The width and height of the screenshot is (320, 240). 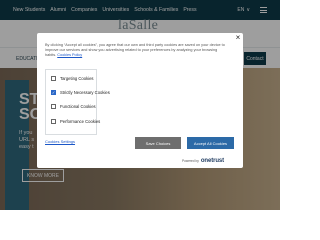 What do you see at coordinates (111, 92) in the screenshot?
I see `option-strictly-necessary: ✓ Strictly Necessary Cookies` at bounding box center [111, 92].